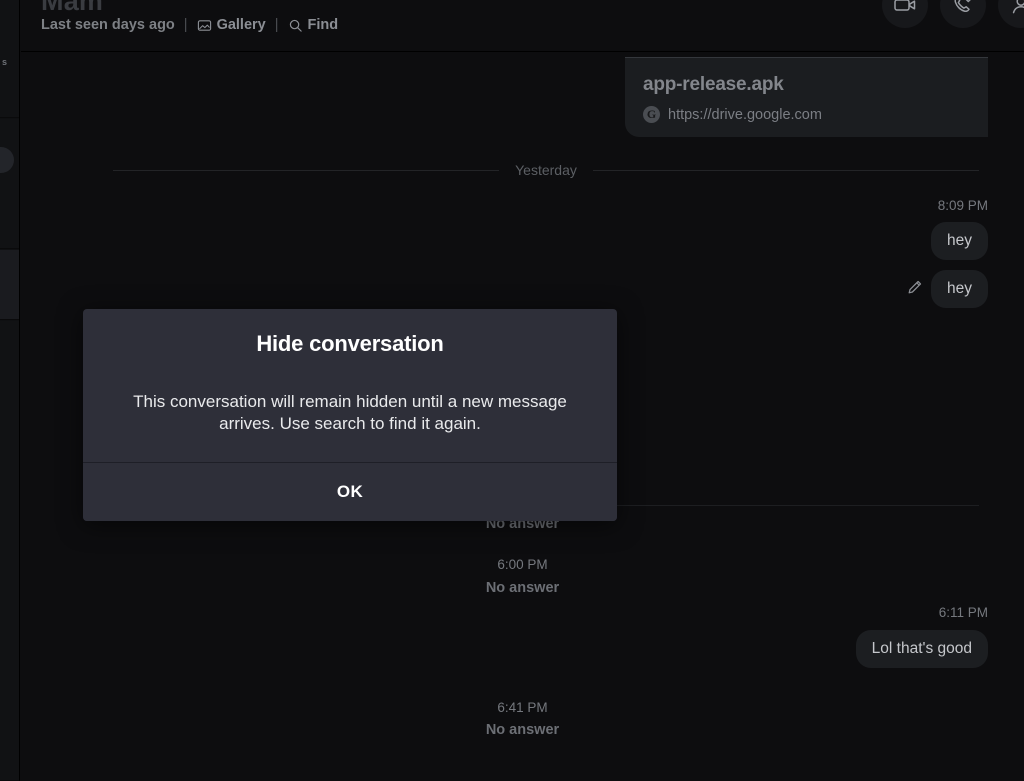 This screenshot has height=781, width=1024. What do you see at coordinates (713, 84) in the screenshot?
I see `link-preview-title: app-release.apk` at bounding box center [713, 84].